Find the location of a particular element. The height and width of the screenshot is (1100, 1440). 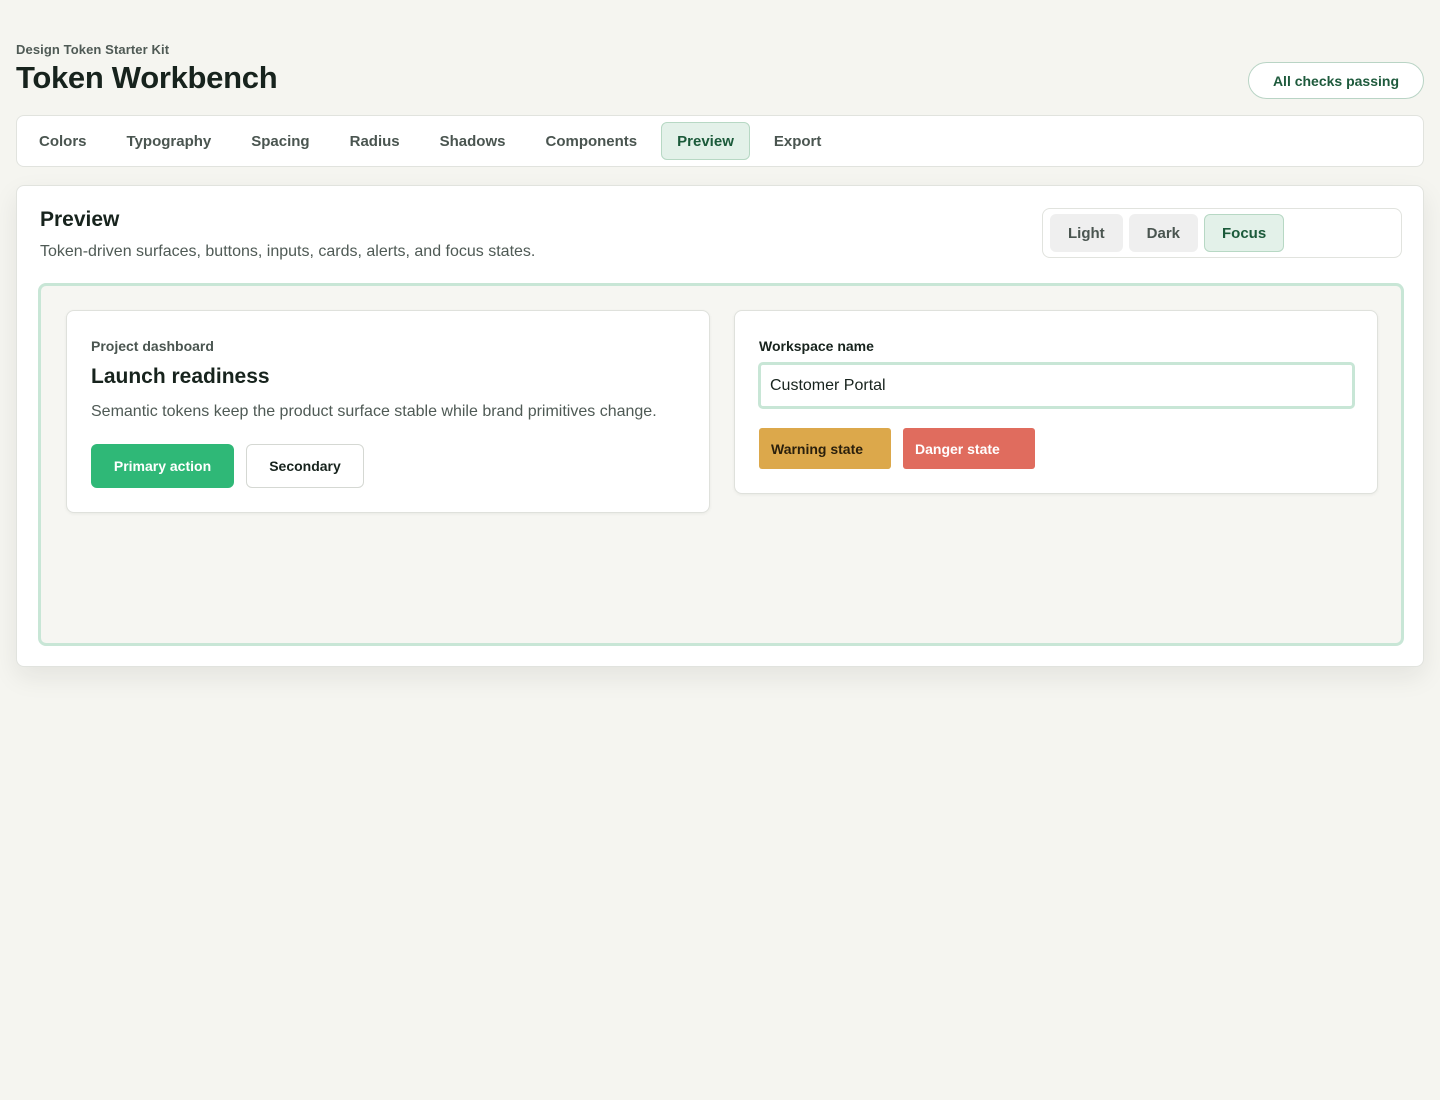

primary-action-button: Primary action is located at coordinates (162, 466).